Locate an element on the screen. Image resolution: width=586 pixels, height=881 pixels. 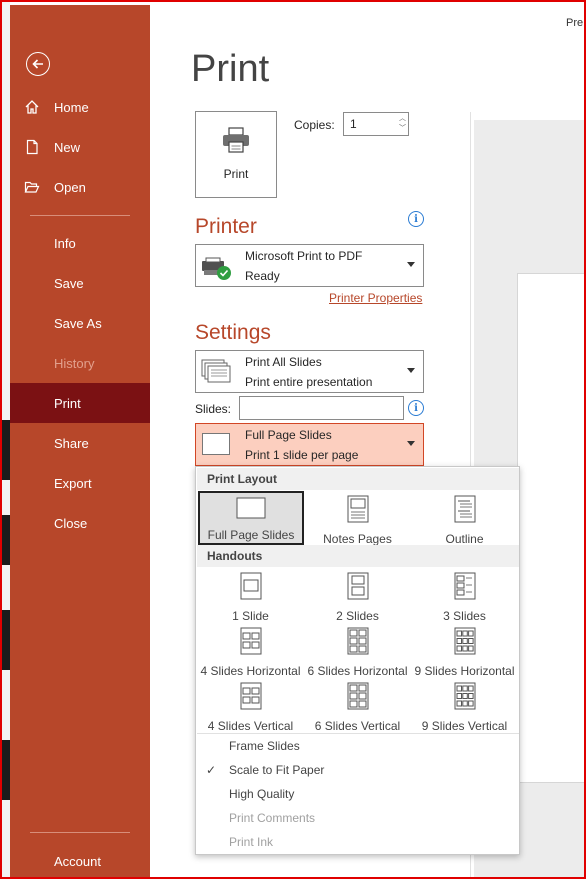
layout-desc: Print 1 slide per page is located at coordinates (302, 455).